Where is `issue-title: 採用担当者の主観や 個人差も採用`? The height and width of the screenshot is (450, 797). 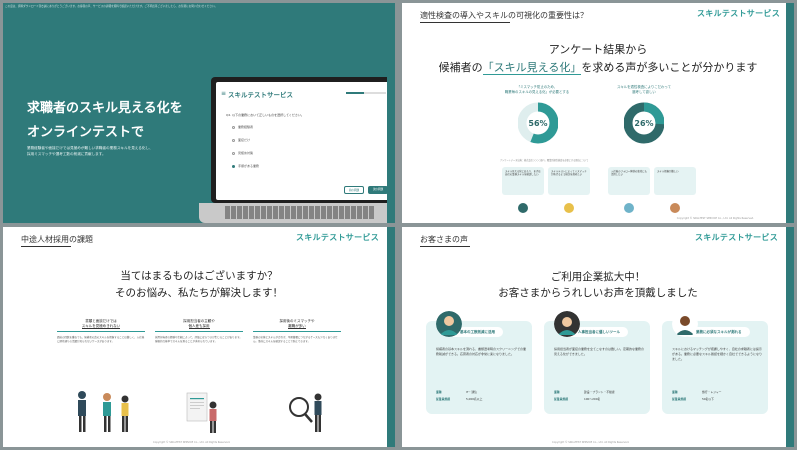 issue-title: 採用担当者の主観や 個人差も採用 is located at coordinates (199, 325).